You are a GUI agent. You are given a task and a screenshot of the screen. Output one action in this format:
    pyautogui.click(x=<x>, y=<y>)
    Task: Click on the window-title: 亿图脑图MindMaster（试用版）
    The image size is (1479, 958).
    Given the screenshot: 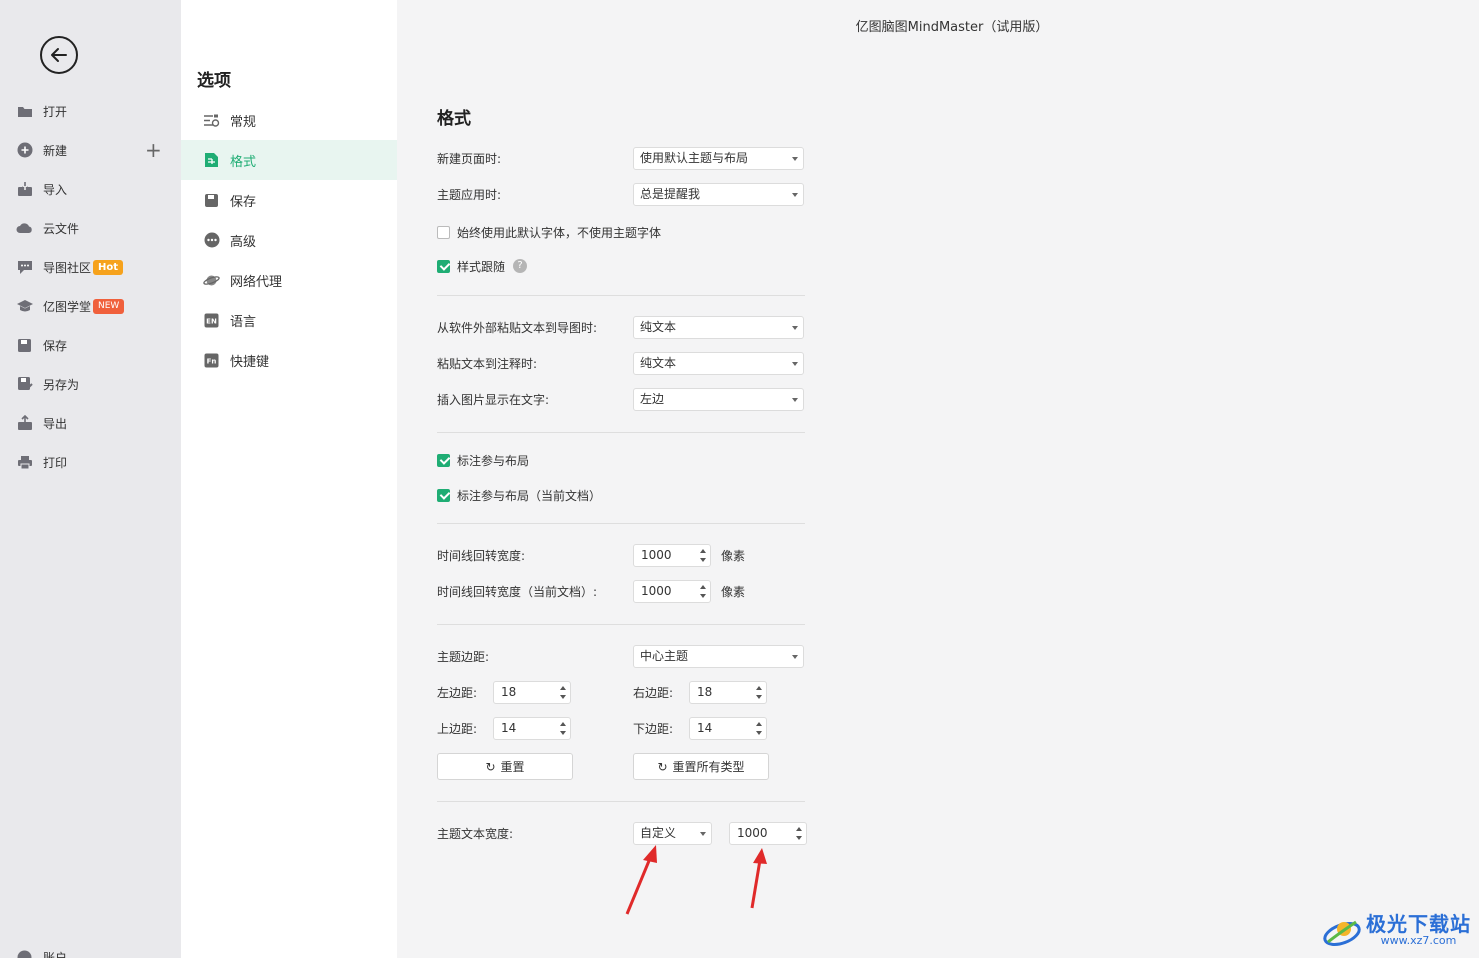 What is the action you would take?
    pyautogui.click(x=952, y=27)
    